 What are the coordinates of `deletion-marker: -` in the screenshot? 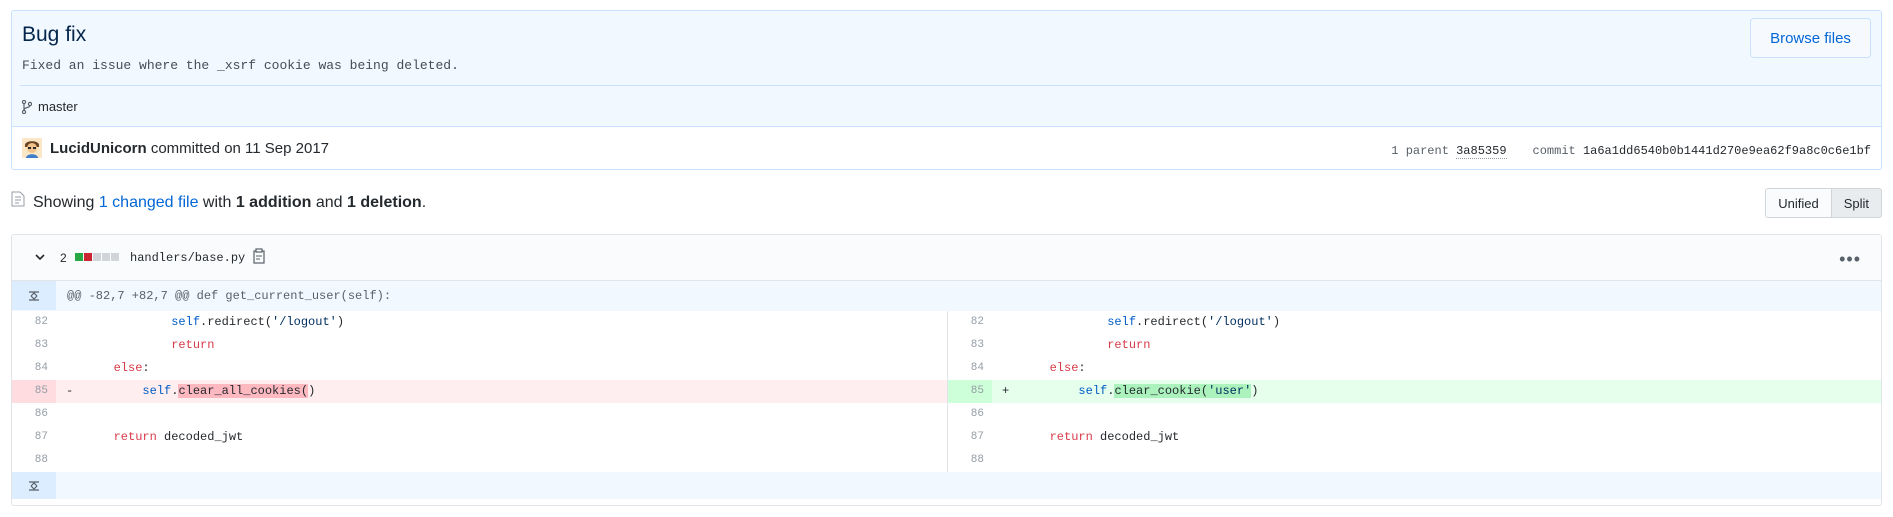 It's located at (70, 391).